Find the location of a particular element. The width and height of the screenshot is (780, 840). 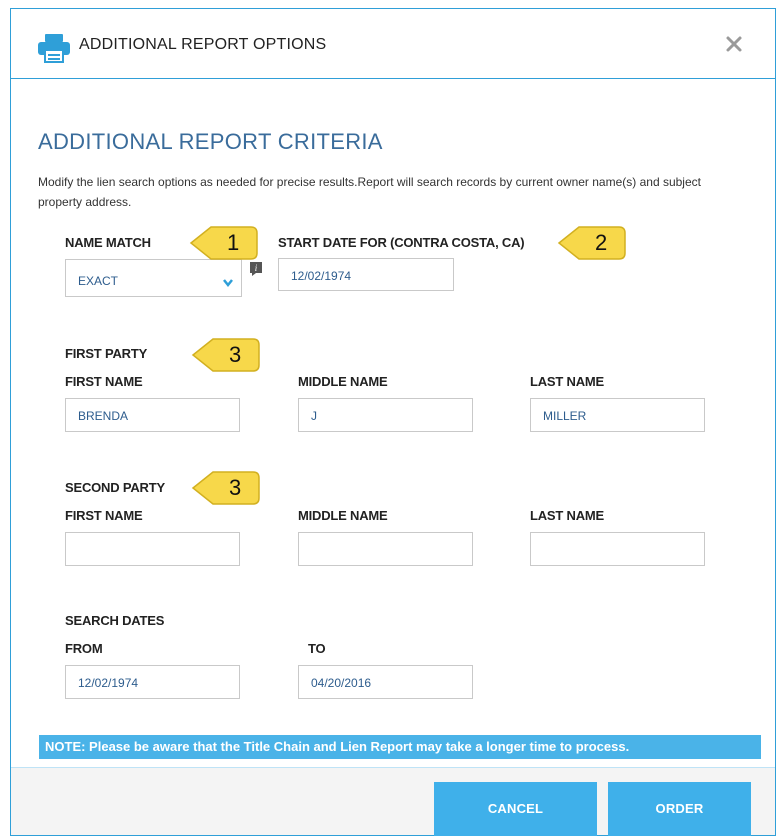

first-party-middle-name-label: MIDDLE NAME is located at coordinates (343, 381).